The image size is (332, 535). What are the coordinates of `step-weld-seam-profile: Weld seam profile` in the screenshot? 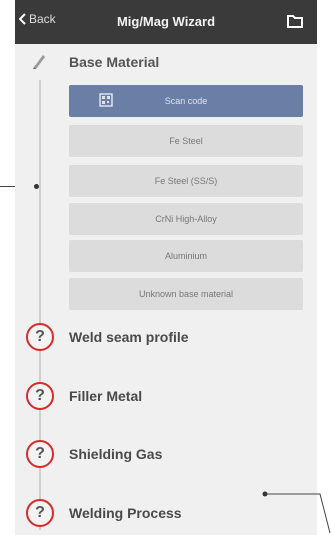 It's located at (129, 337).